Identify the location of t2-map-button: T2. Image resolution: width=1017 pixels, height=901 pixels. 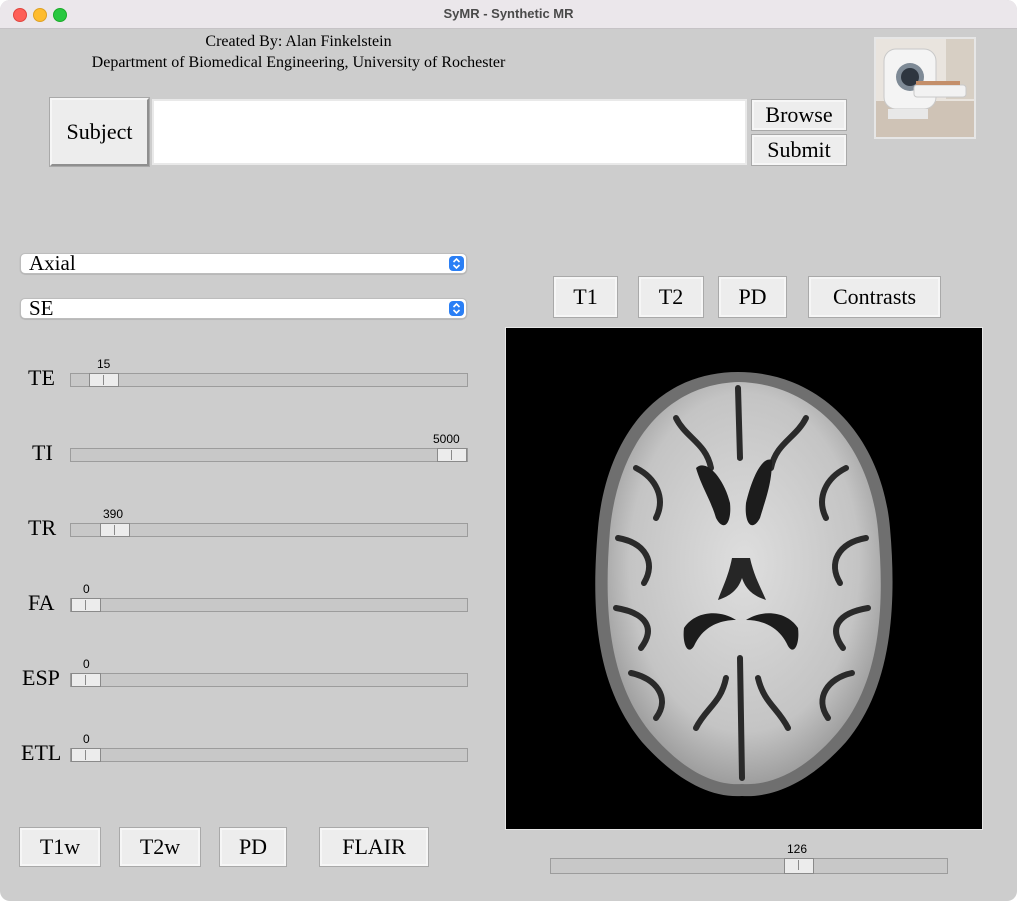
(671, 297).